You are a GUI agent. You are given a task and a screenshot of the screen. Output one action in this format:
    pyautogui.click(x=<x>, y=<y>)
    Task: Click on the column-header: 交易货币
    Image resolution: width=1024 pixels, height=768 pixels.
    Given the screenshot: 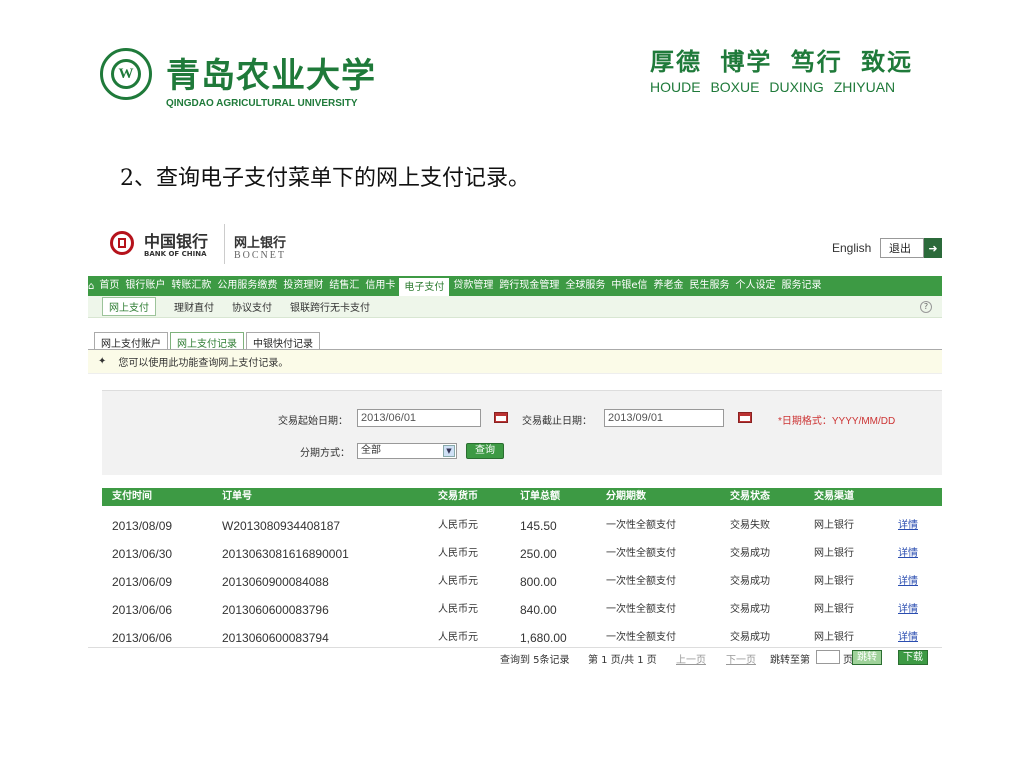 What is the action you would take?
    pyautogui.click(x=458, y=496)
    